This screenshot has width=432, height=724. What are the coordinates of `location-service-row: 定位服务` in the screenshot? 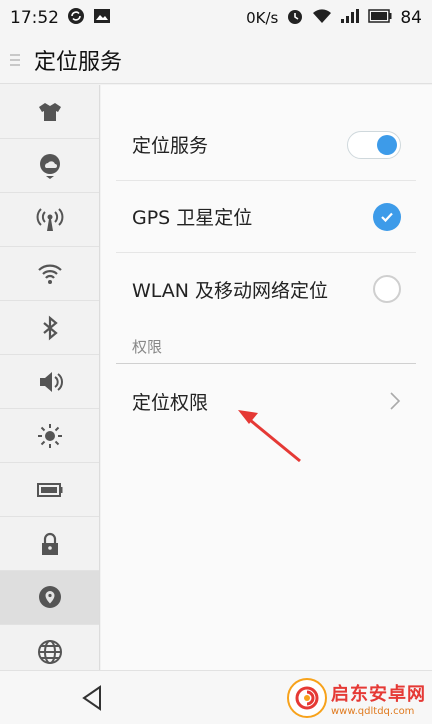 It's located at (266, 145).